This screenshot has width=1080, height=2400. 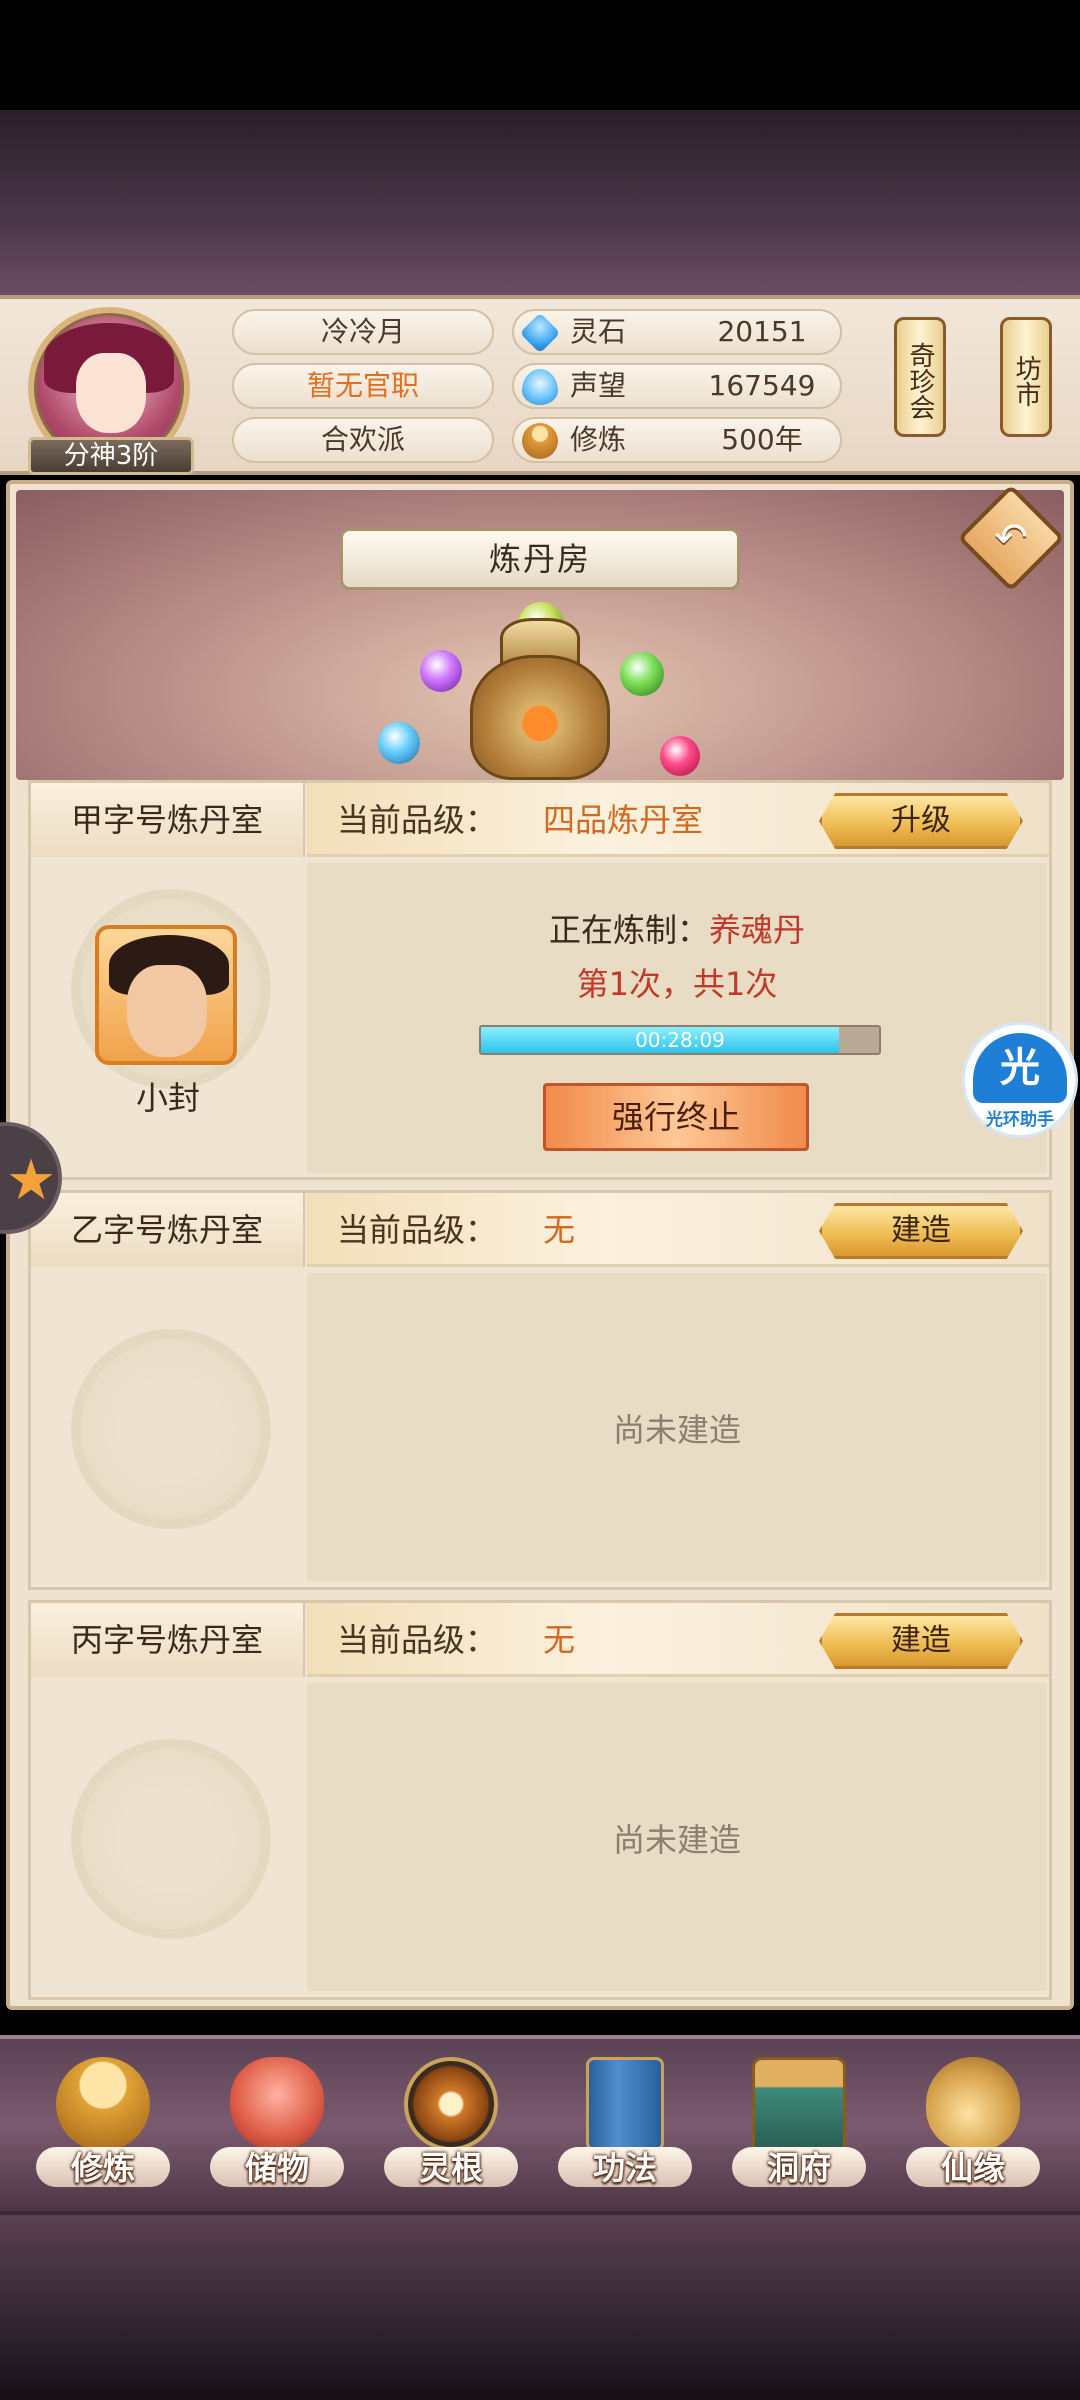 What do you see at coordinates (102, 2168) in the screenshot?
I see `nav-label: 修炼` at bounding box center [102, 2168].